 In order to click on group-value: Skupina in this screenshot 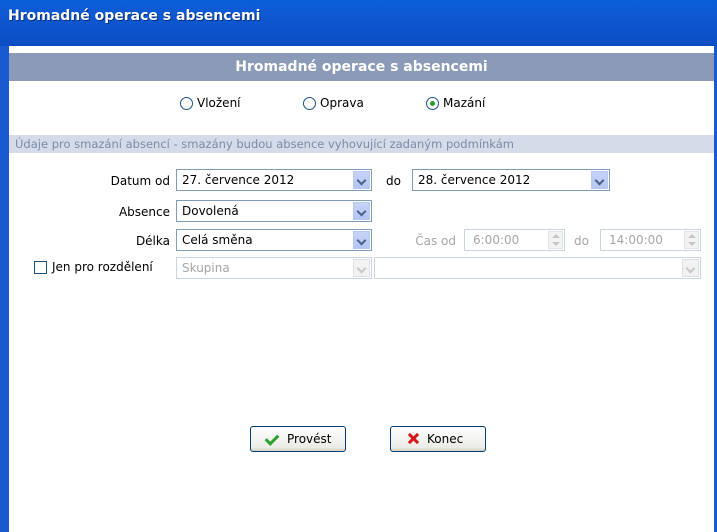, I will do `click(206, 268)`.